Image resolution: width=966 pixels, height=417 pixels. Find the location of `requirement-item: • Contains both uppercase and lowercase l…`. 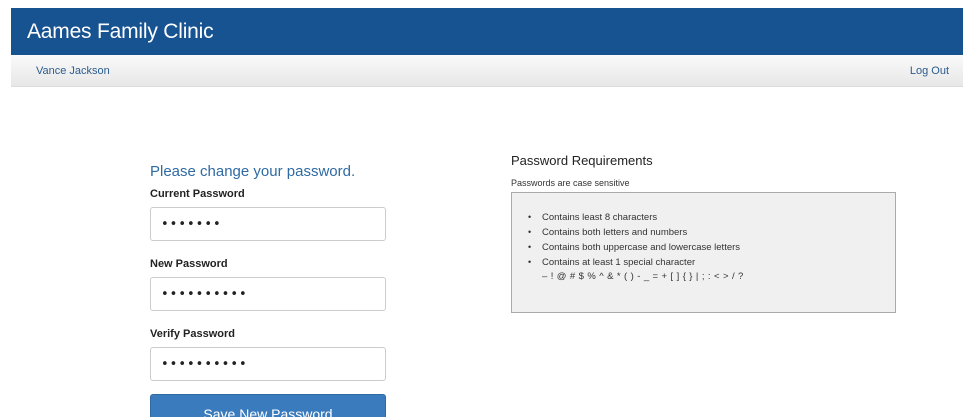

requirement-item: • Contains both uppercase and lowercase l… is located at coordinates (711, 247).